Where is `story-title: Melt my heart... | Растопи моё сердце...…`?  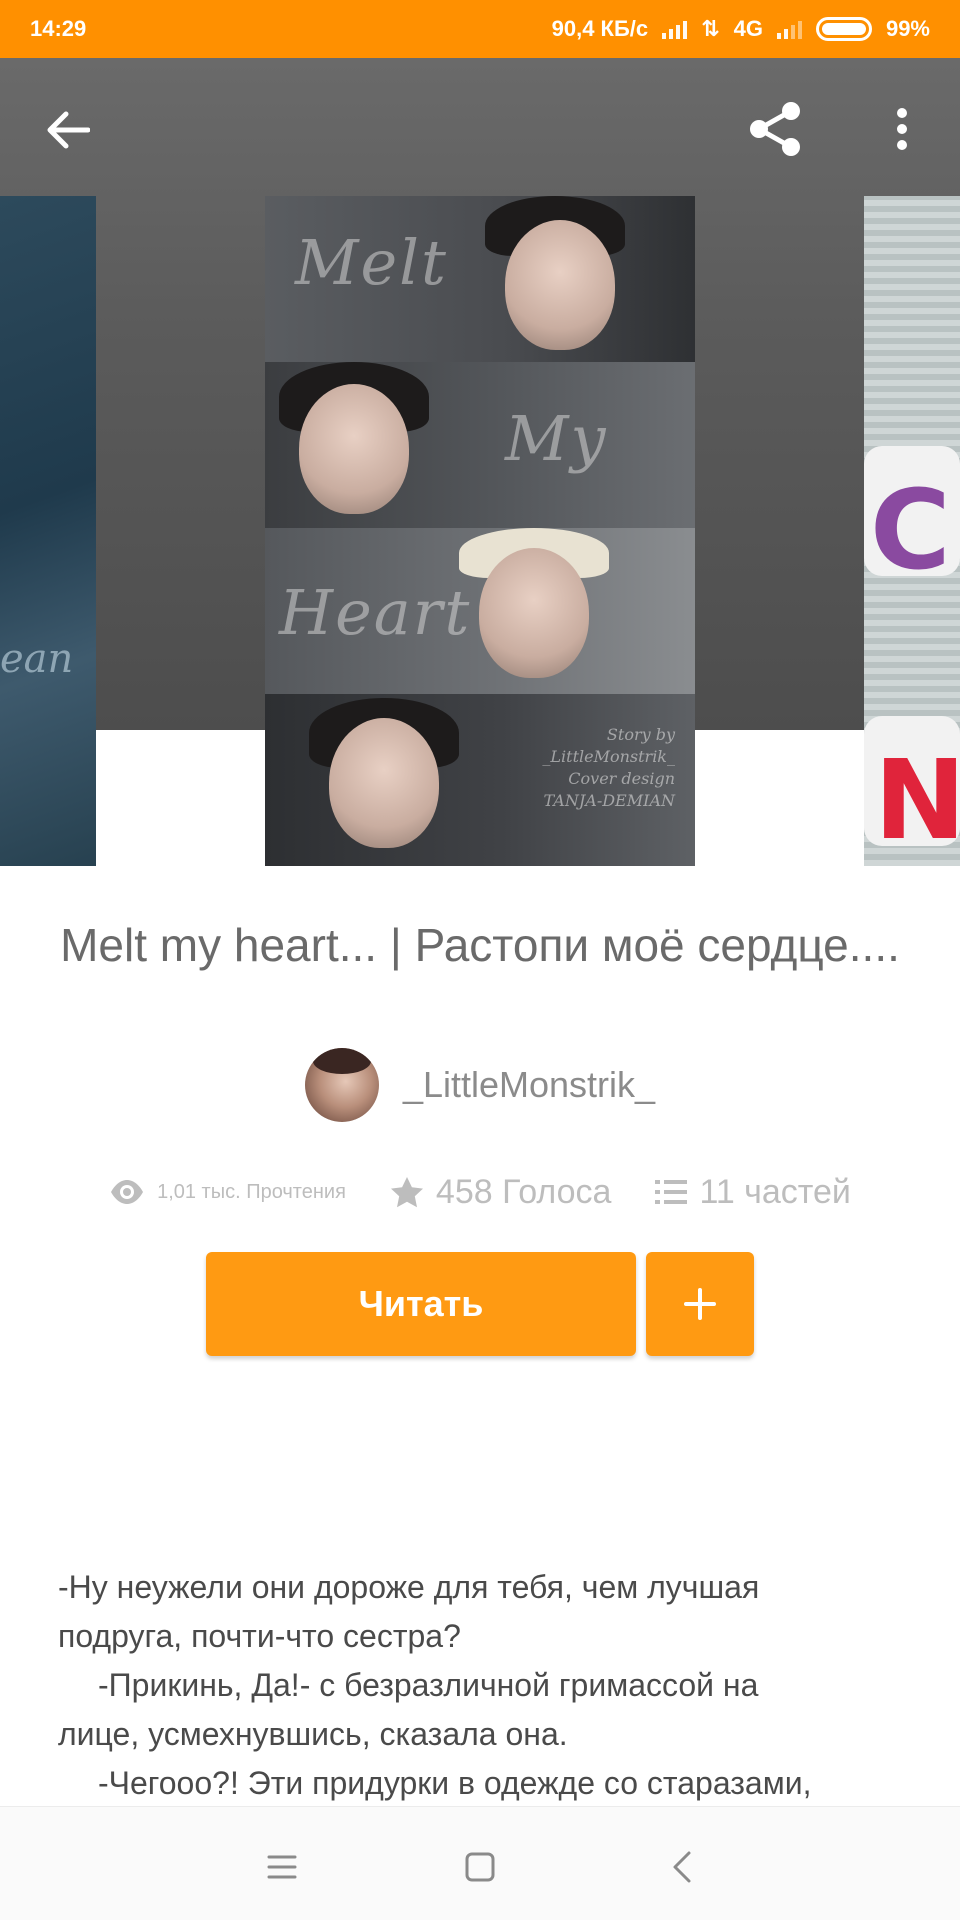 story-title: Melt my heart... | Растопи моё сердце...… is located at coordinates (480, 945).